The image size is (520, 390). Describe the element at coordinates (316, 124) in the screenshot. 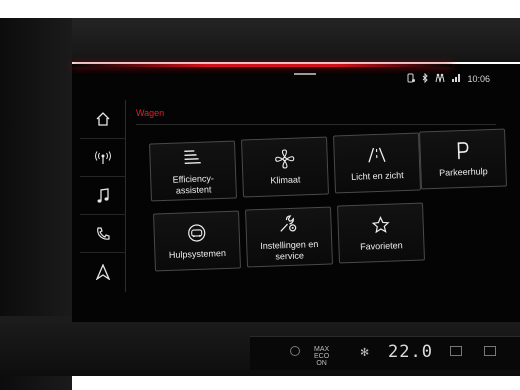

I see `title-divider` at that location.